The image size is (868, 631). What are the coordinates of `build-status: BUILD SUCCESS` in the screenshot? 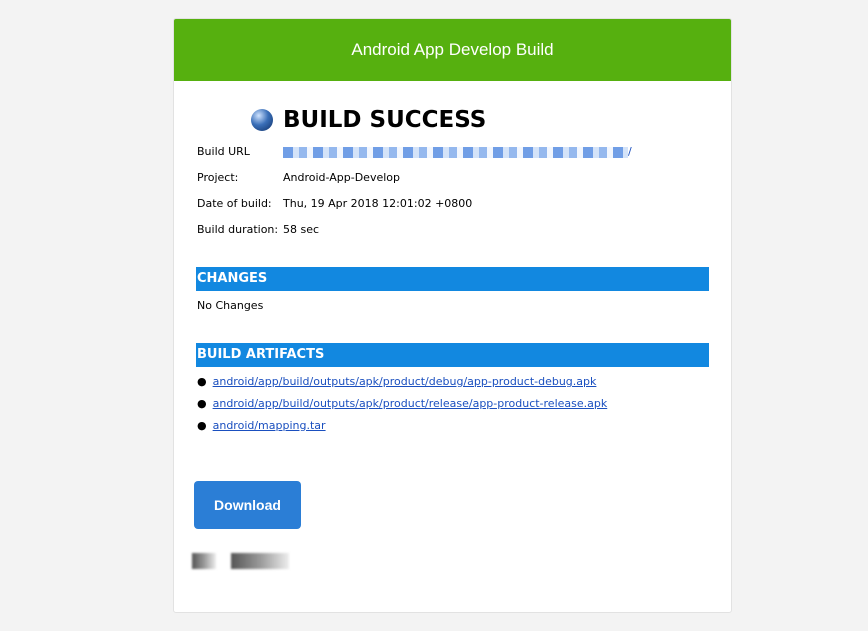 It's located at (368, 120).